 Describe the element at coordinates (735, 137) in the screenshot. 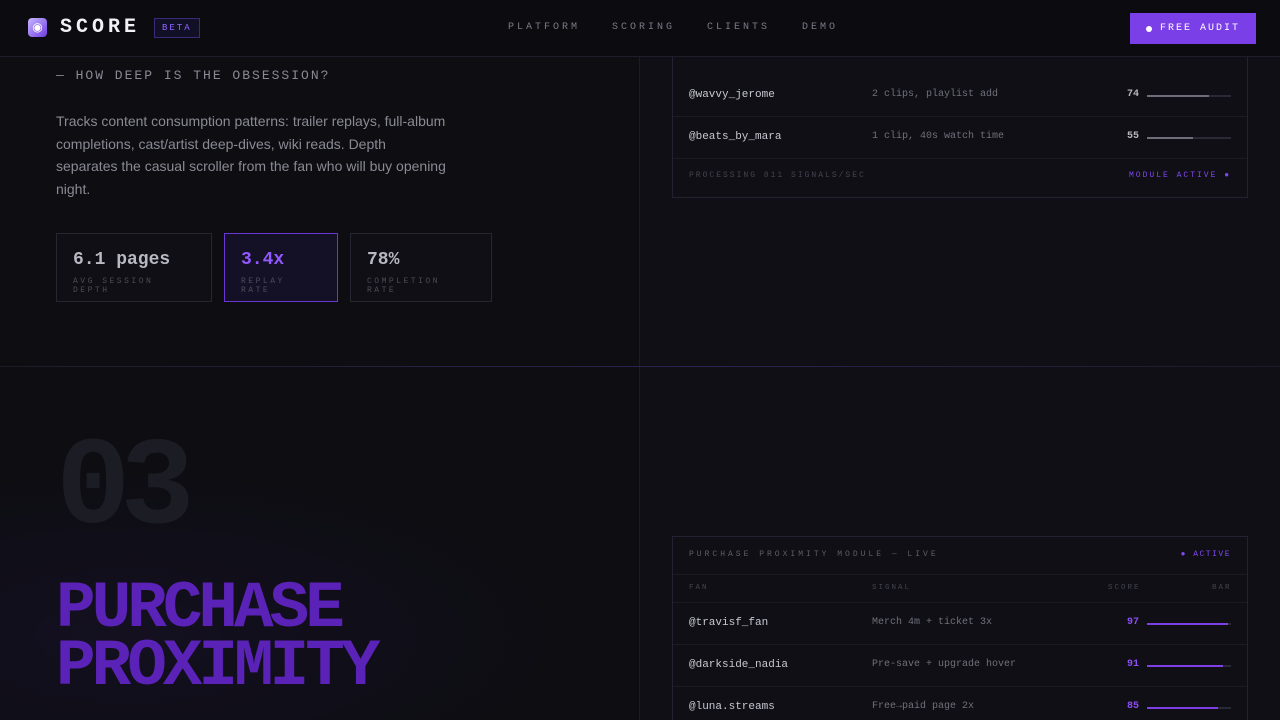

I see `fan-handle: @beats_by_mara` at that location.